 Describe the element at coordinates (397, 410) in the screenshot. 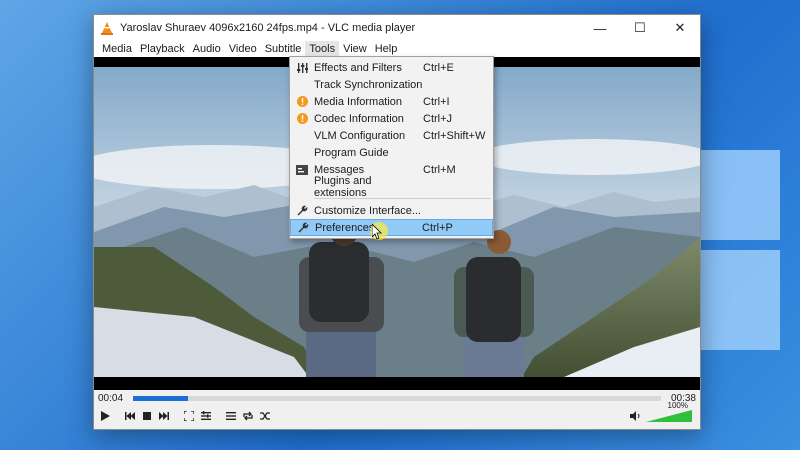

I see `control-bar: 00:04 00:38 100%` at that location.